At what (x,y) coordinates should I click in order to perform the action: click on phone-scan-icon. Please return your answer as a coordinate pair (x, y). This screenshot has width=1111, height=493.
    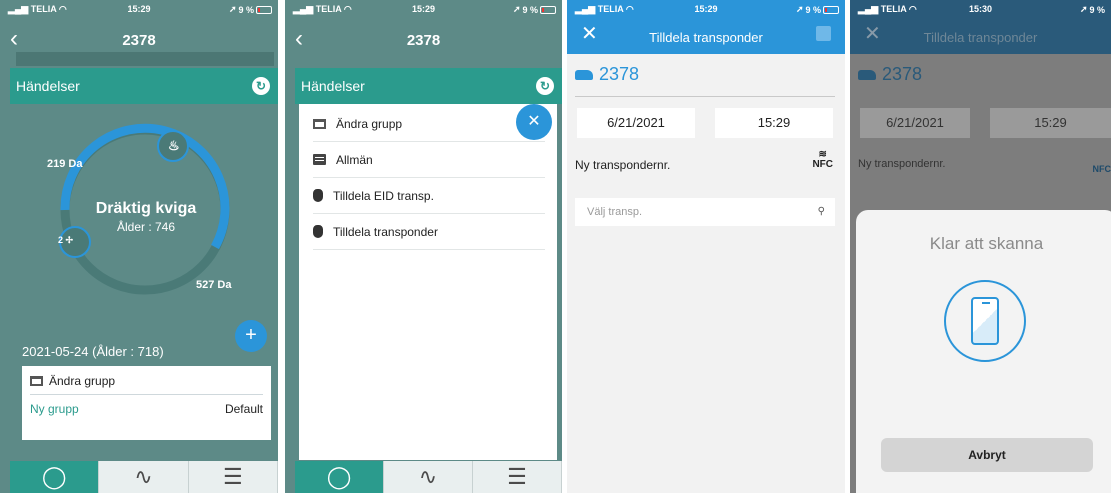
    Looking at the image, I should click on (985, 321).